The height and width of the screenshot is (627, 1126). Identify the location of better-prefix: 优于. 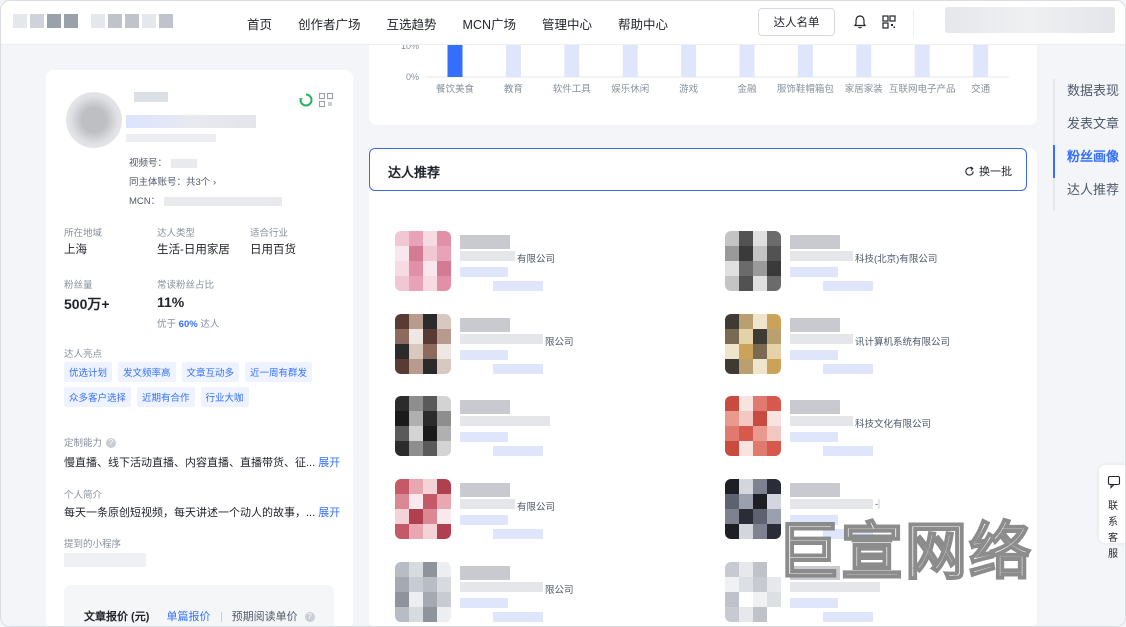
(167, 324).